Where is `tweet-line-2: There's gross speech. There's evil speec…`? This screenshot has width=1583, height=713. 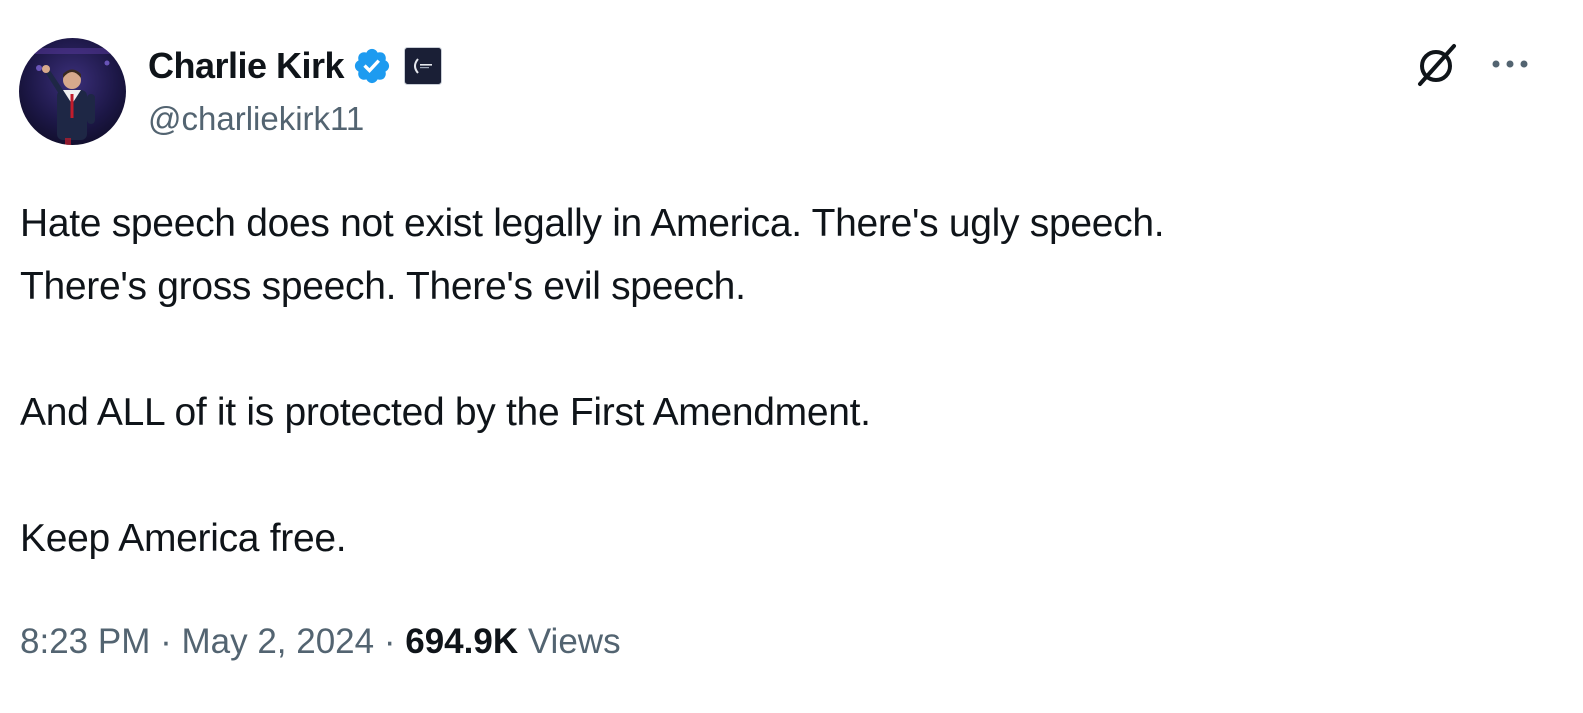 tweet-line-2: There's gross speech. There's evil speec… is located at coordinates (383, 286).